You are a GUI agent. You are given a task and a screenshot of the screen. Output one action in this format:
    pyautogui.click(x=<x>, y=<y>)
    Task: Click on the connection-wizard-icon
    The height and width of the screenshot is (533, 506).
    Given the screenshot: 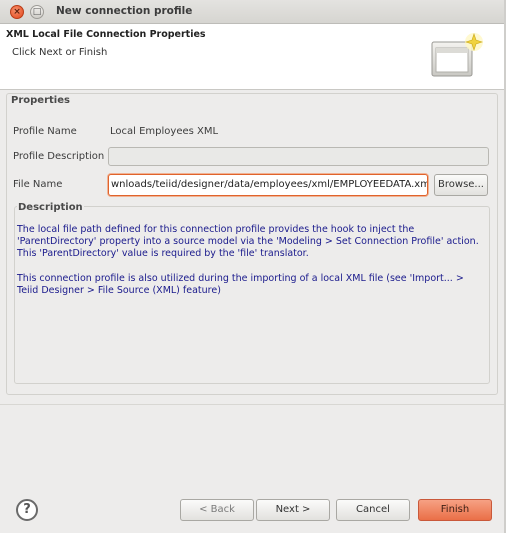 What is the action you would take?
    pyautogui.click(x=457, y=55)
    